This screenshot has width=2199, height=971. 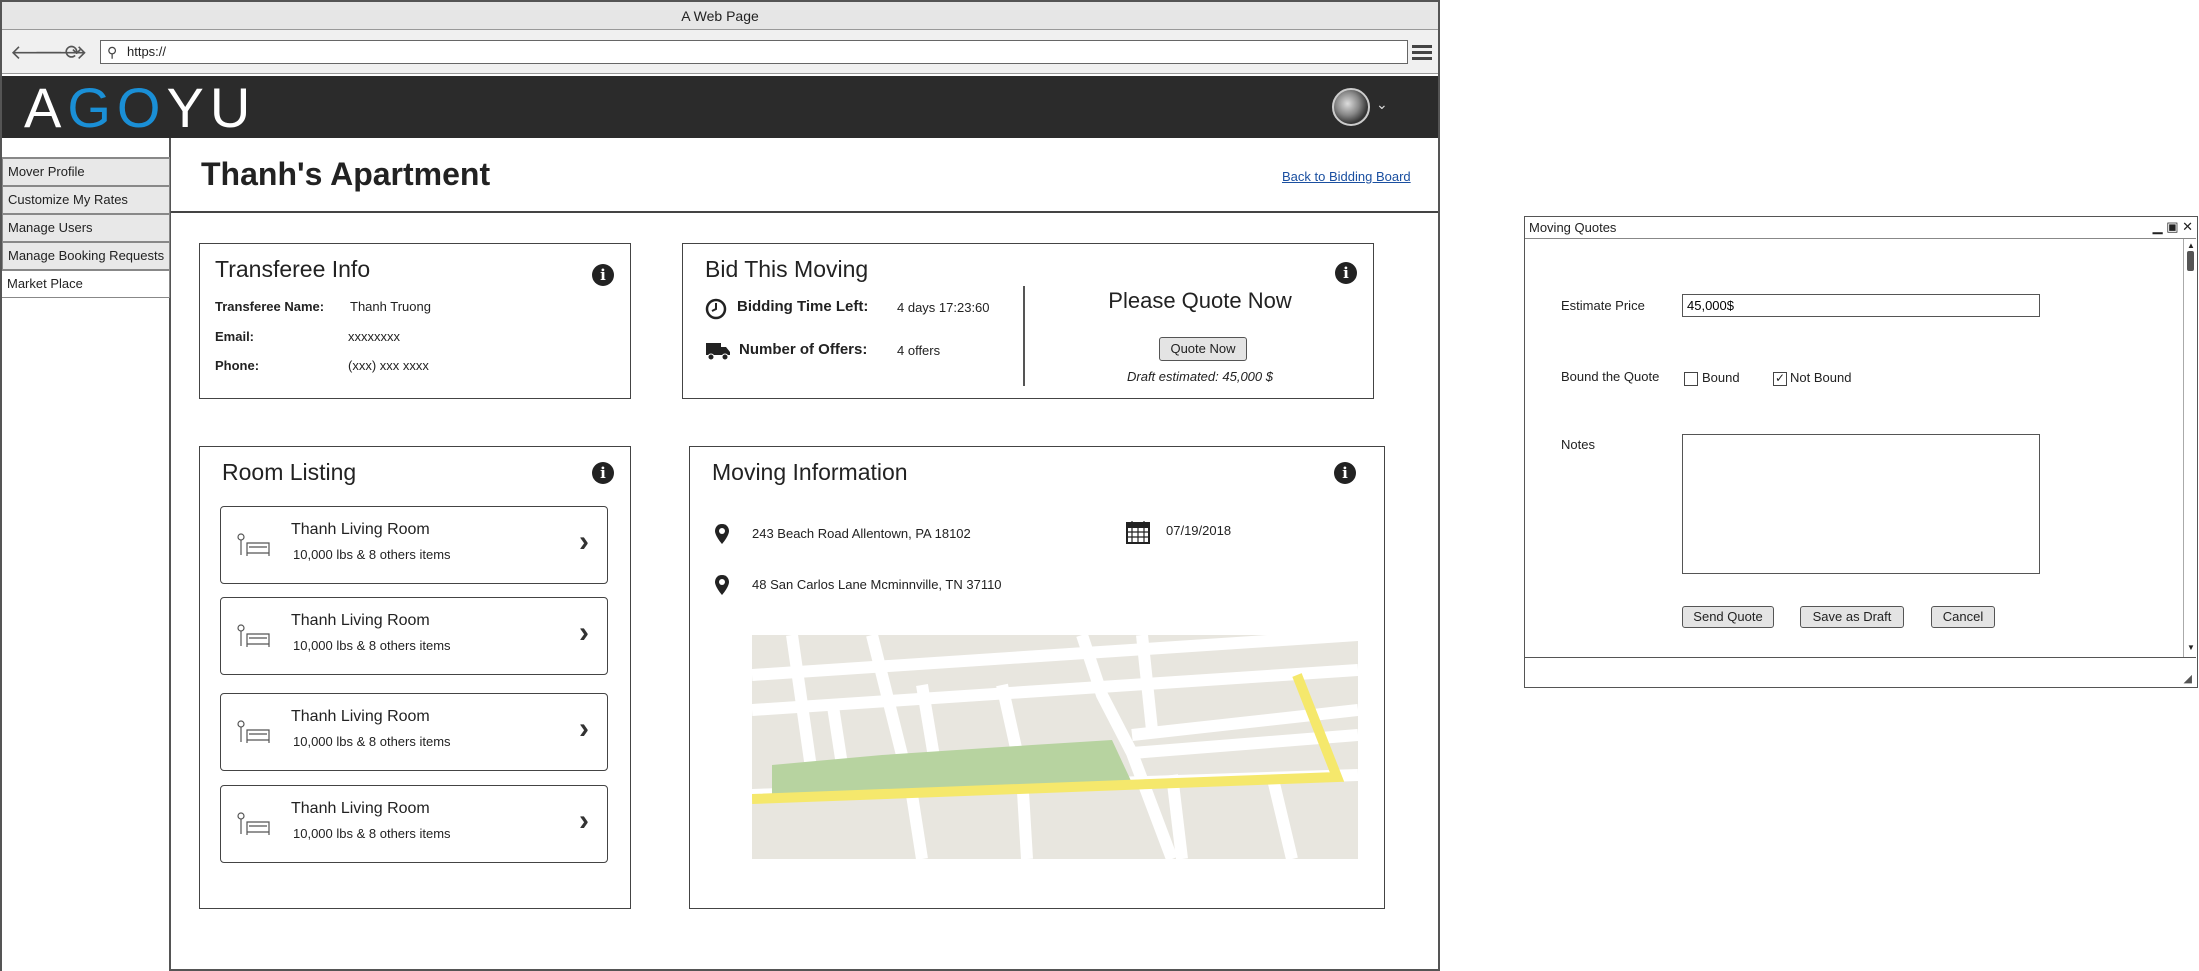 I want to click on bidding-time-value: 4 days 17:23:60, so click(x=943, y=307).